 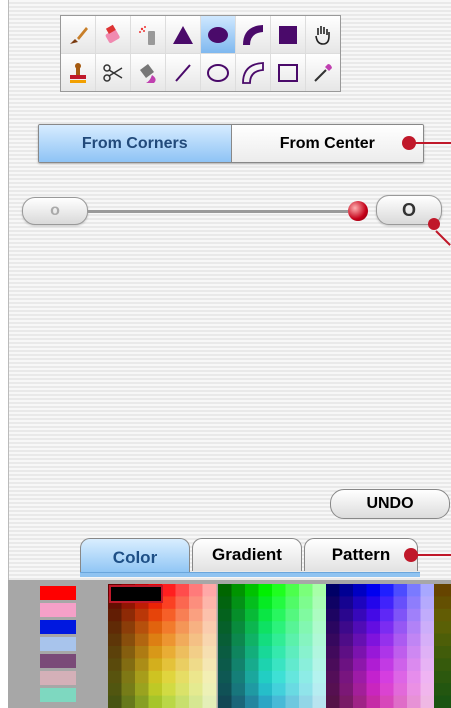 What do you see at coordinates (218, 34) in the screenshot?
I see `oval-filled-tool` at bounding box center [218, 34].